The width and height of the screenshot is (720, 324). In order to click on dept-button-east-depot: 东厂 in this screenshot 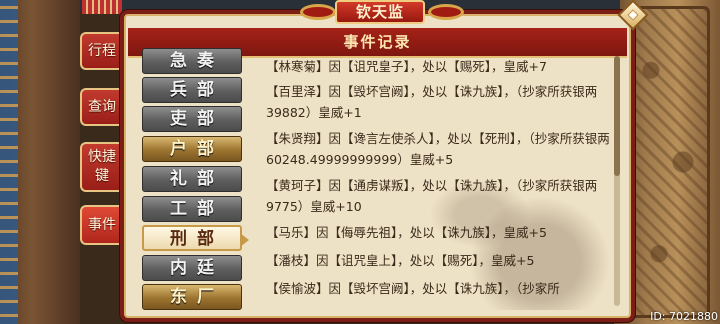, I will do `click(192, 297)`.